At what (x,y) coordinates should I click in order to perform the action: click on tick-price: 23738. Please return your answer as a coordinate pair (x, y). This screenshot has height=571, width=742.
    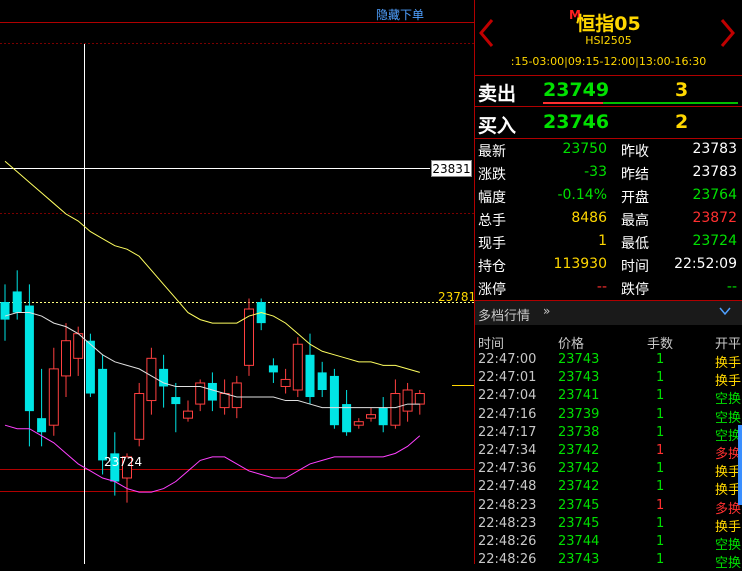
    Looking at the image, I should click on (579, 432).